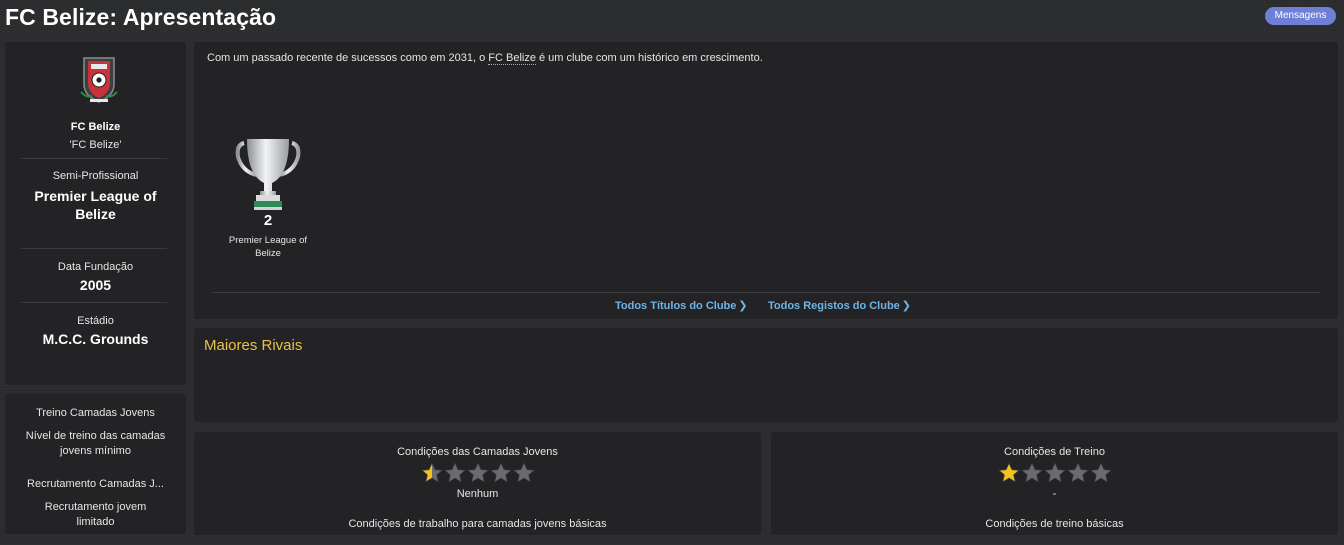 Image resolution: width=1344 pixels, height=545 pixels. Describe the element at coordinates (1054, 524) in the screenshot. I see `training-facilities-description: Condições de treino básicas` at that location.